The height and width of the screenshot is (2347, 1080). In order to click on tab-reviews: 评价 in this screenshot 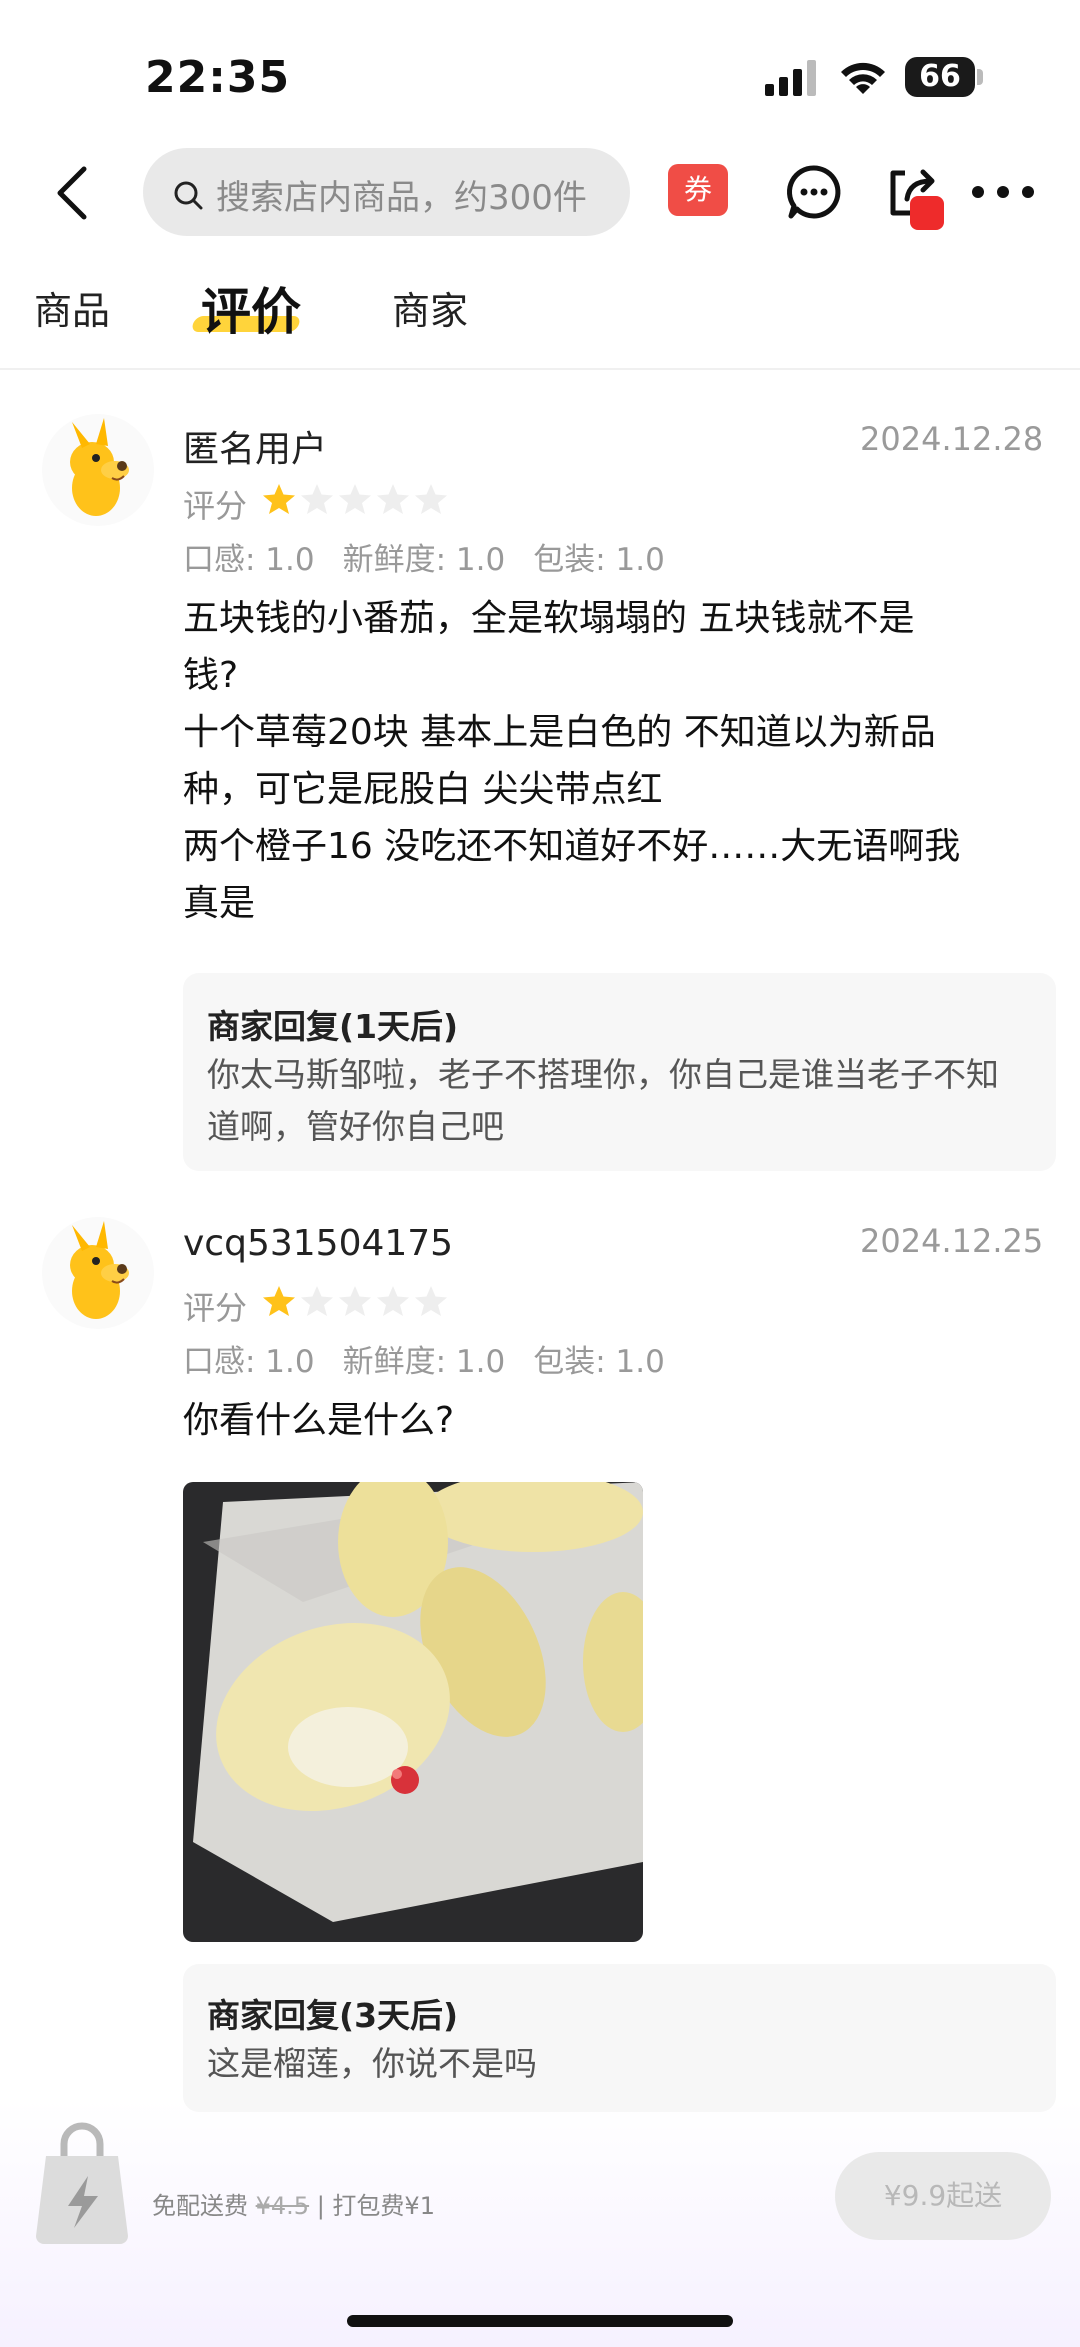, I will do `click(251, 308)`.